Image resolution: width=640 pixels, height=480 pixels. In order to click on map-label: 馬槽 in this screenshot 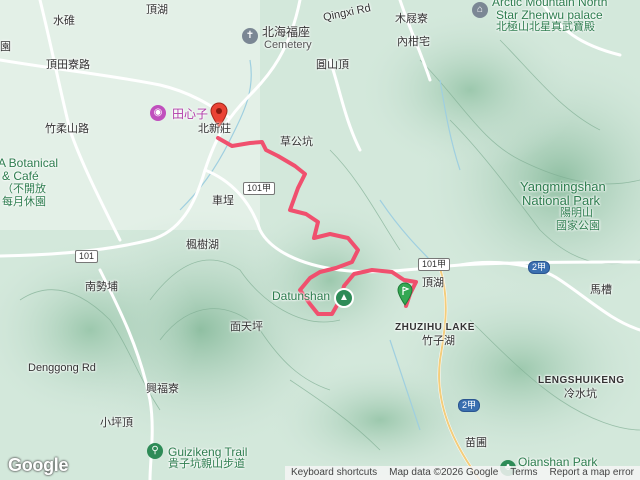, I will do `click(601, 290)`.